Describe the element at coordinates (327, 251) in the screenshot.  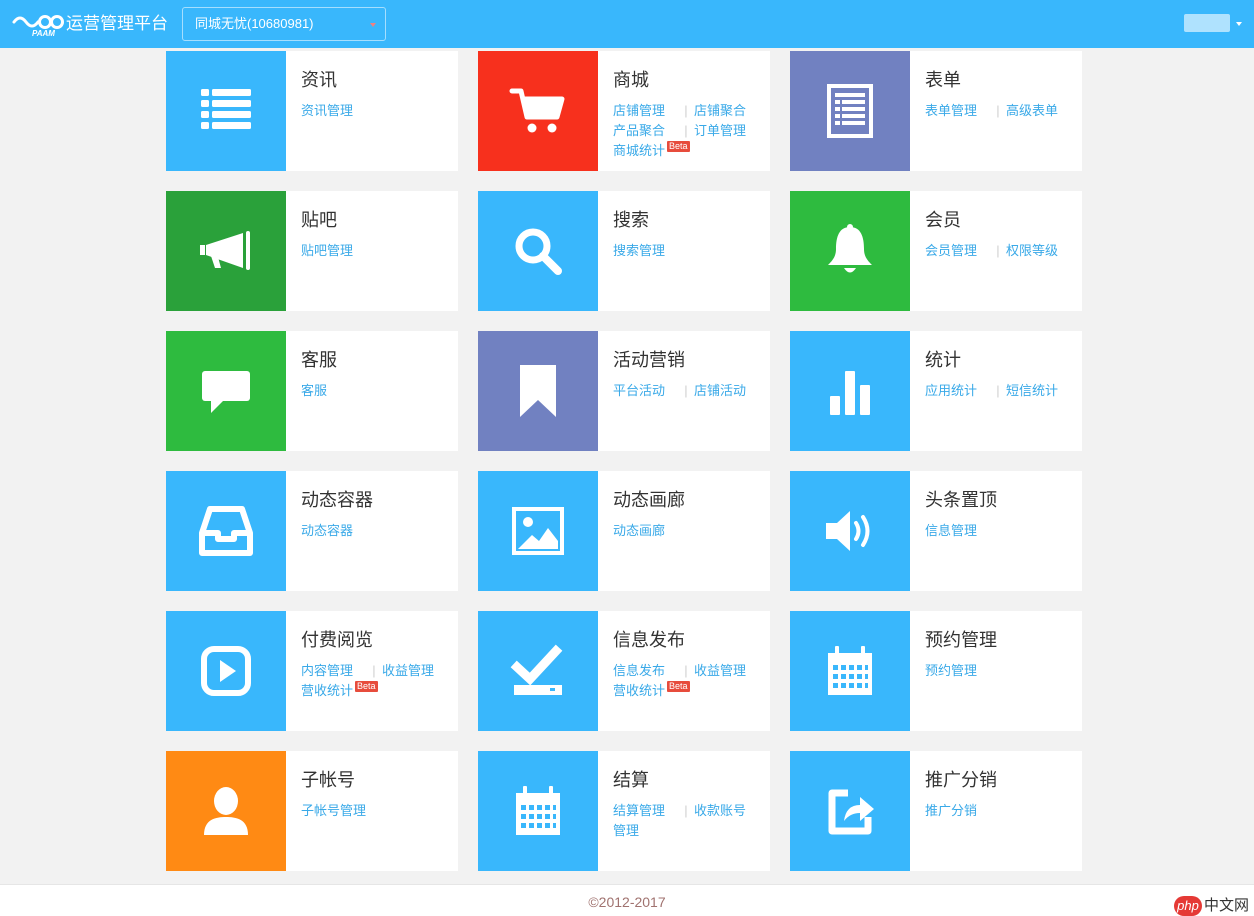
I see `module-link: 贴吧管理` at that location.